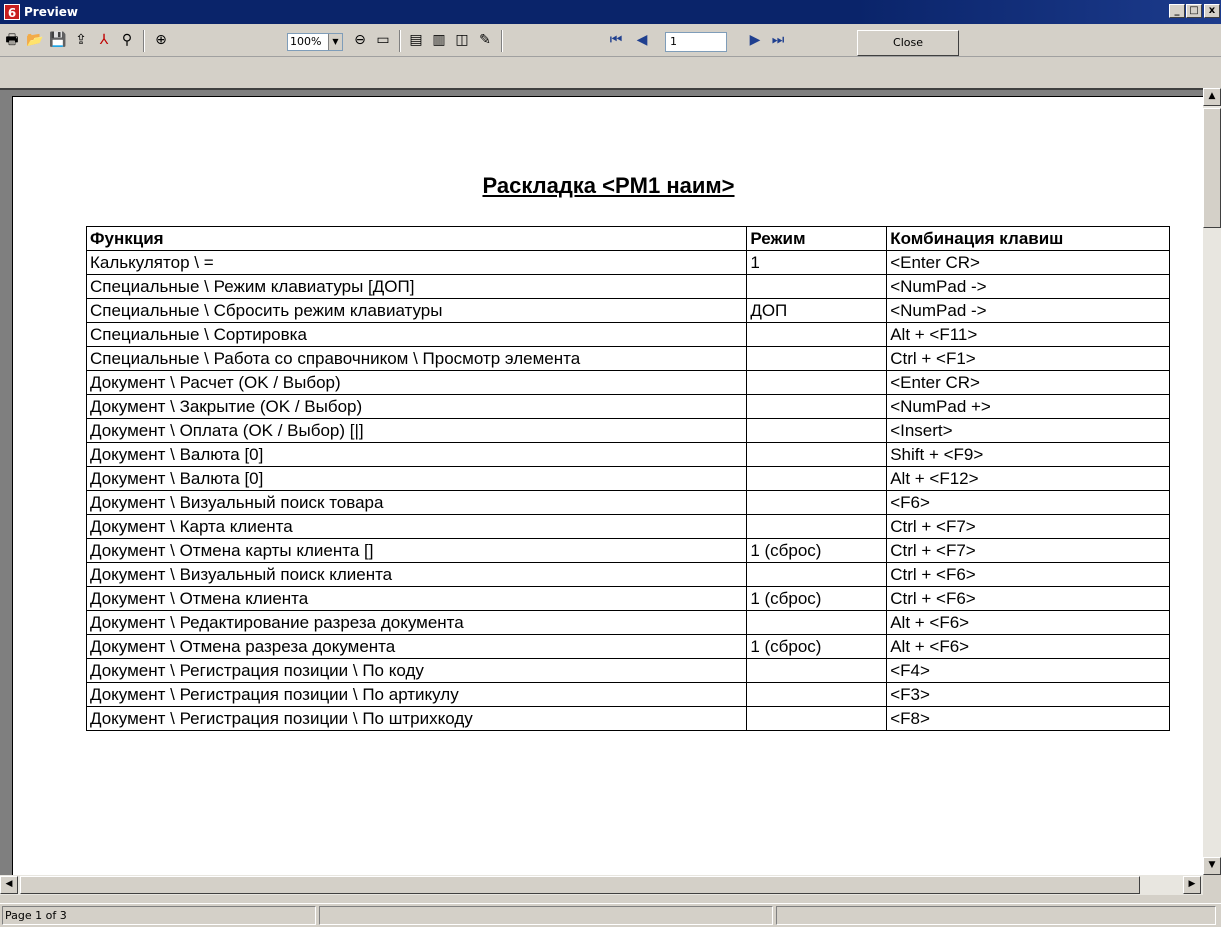 This screenshot has width=1221, height=927. What do you see at coordinates (81, 40) in the screenshot?
I see `export-icon: ⇪` at bounding box center [81, 40].